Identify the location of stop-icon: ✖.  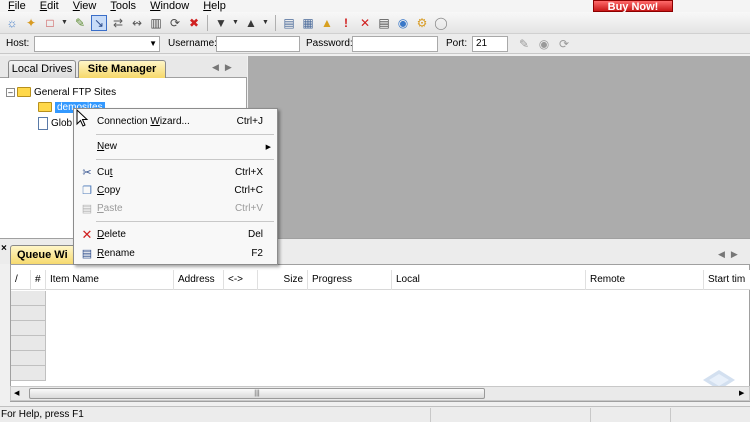
(194, 23).